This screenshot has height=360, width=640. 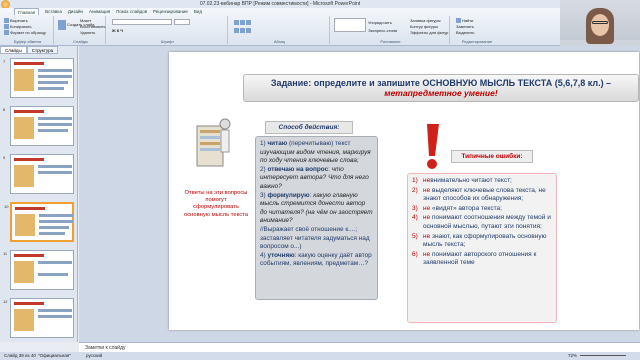 What do you see at coordinates (27, 41) in the screenshot?
I see `clipboard-label: Буфер обмена` at bounding box center [27, 41].